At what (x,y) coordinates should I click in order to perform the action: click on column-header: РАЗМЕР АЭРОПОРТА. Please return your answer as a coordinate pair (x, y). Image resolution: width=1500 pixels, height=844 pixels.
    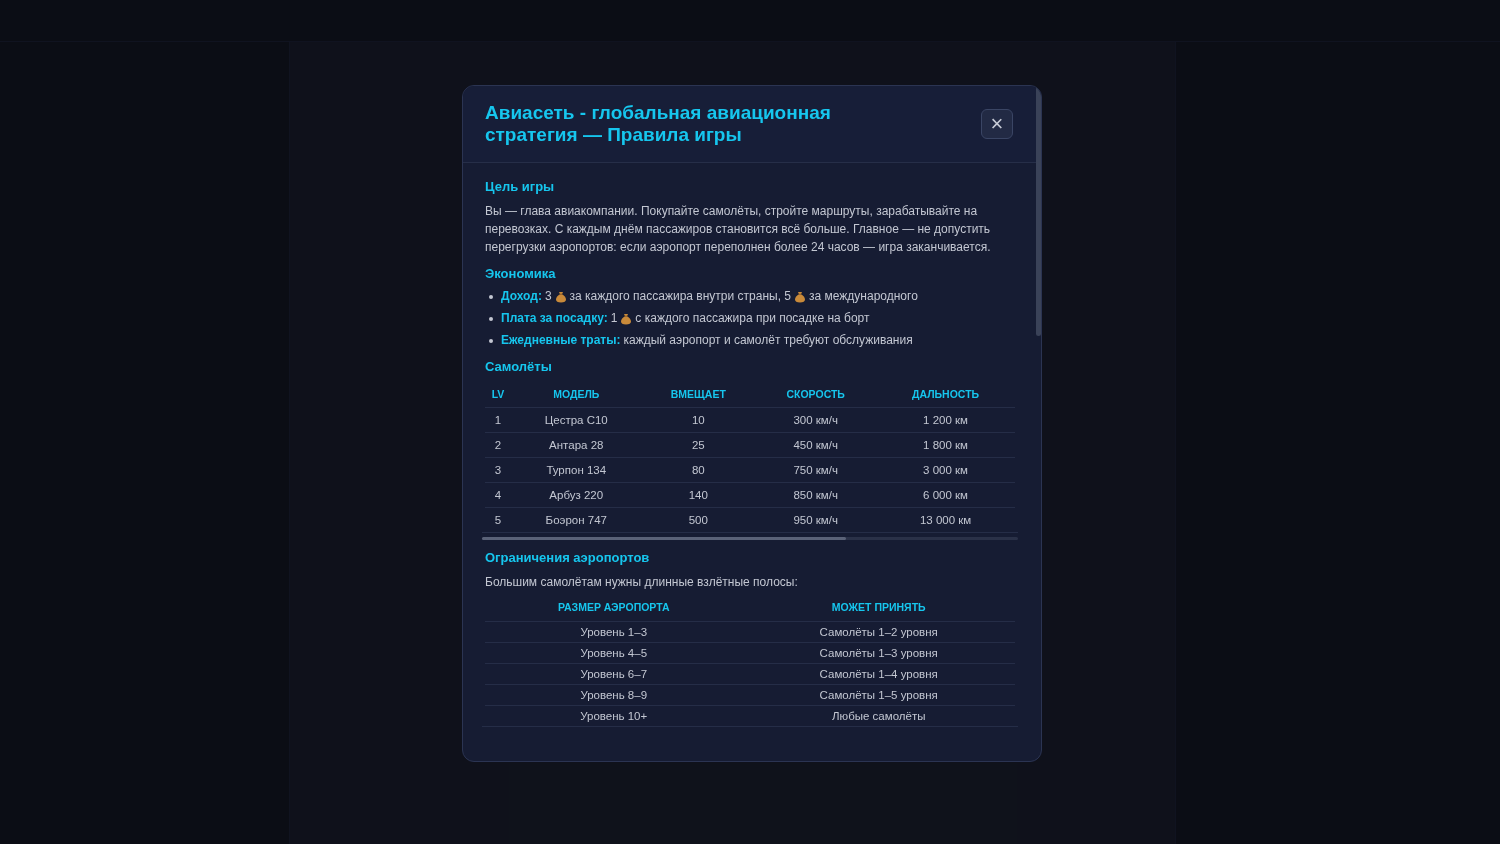
    Looking at the image, I should click on (614, 607).